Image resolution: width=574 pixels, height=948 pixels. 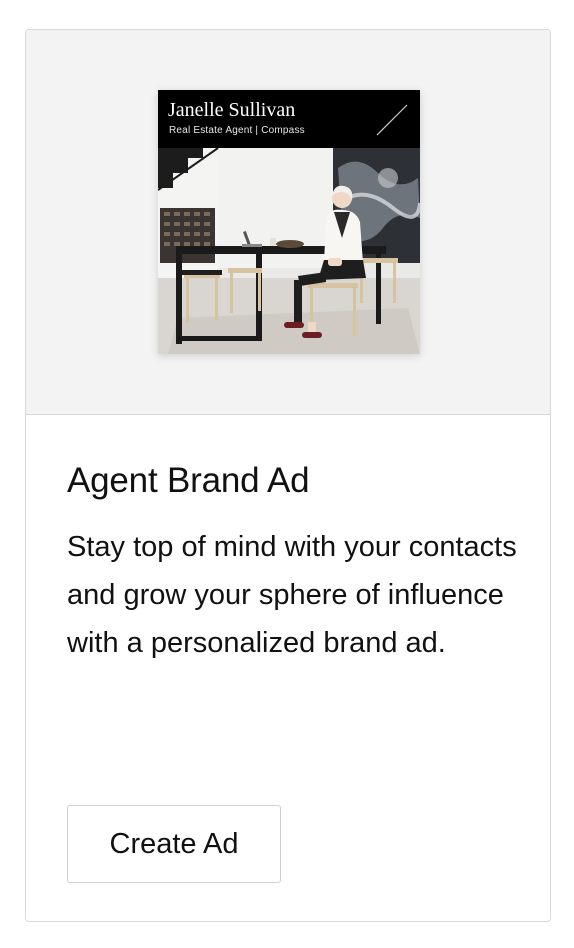 I want to click on diagonal-line-icon, so click(x=392, y=120).